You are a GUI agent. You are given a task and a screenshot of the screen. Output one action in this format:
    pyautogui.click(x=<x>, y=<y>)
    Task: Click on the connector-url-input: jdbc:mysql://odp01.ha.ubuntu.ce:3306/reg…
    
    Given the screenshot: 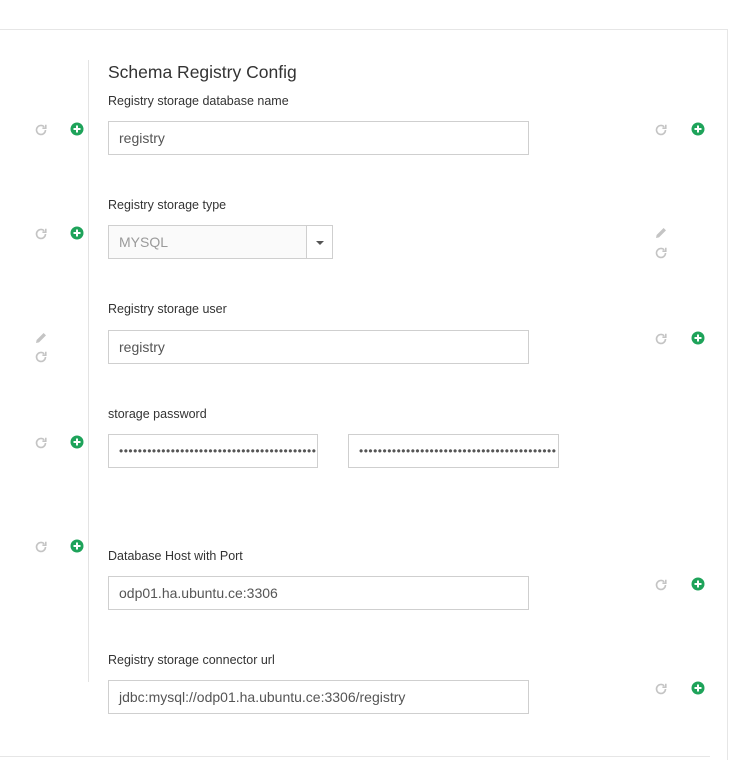 What is the action you would take?
    pyautogui.click(x=318, y=697)
    